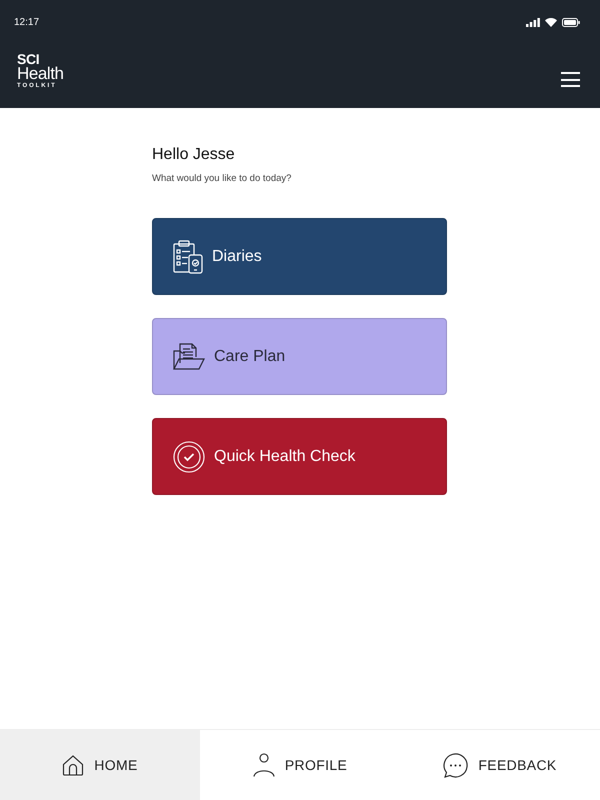  What do you see at coordinates (570, 79) in the screenshot?
I see `menu-button` at bounding box center [570, 79].